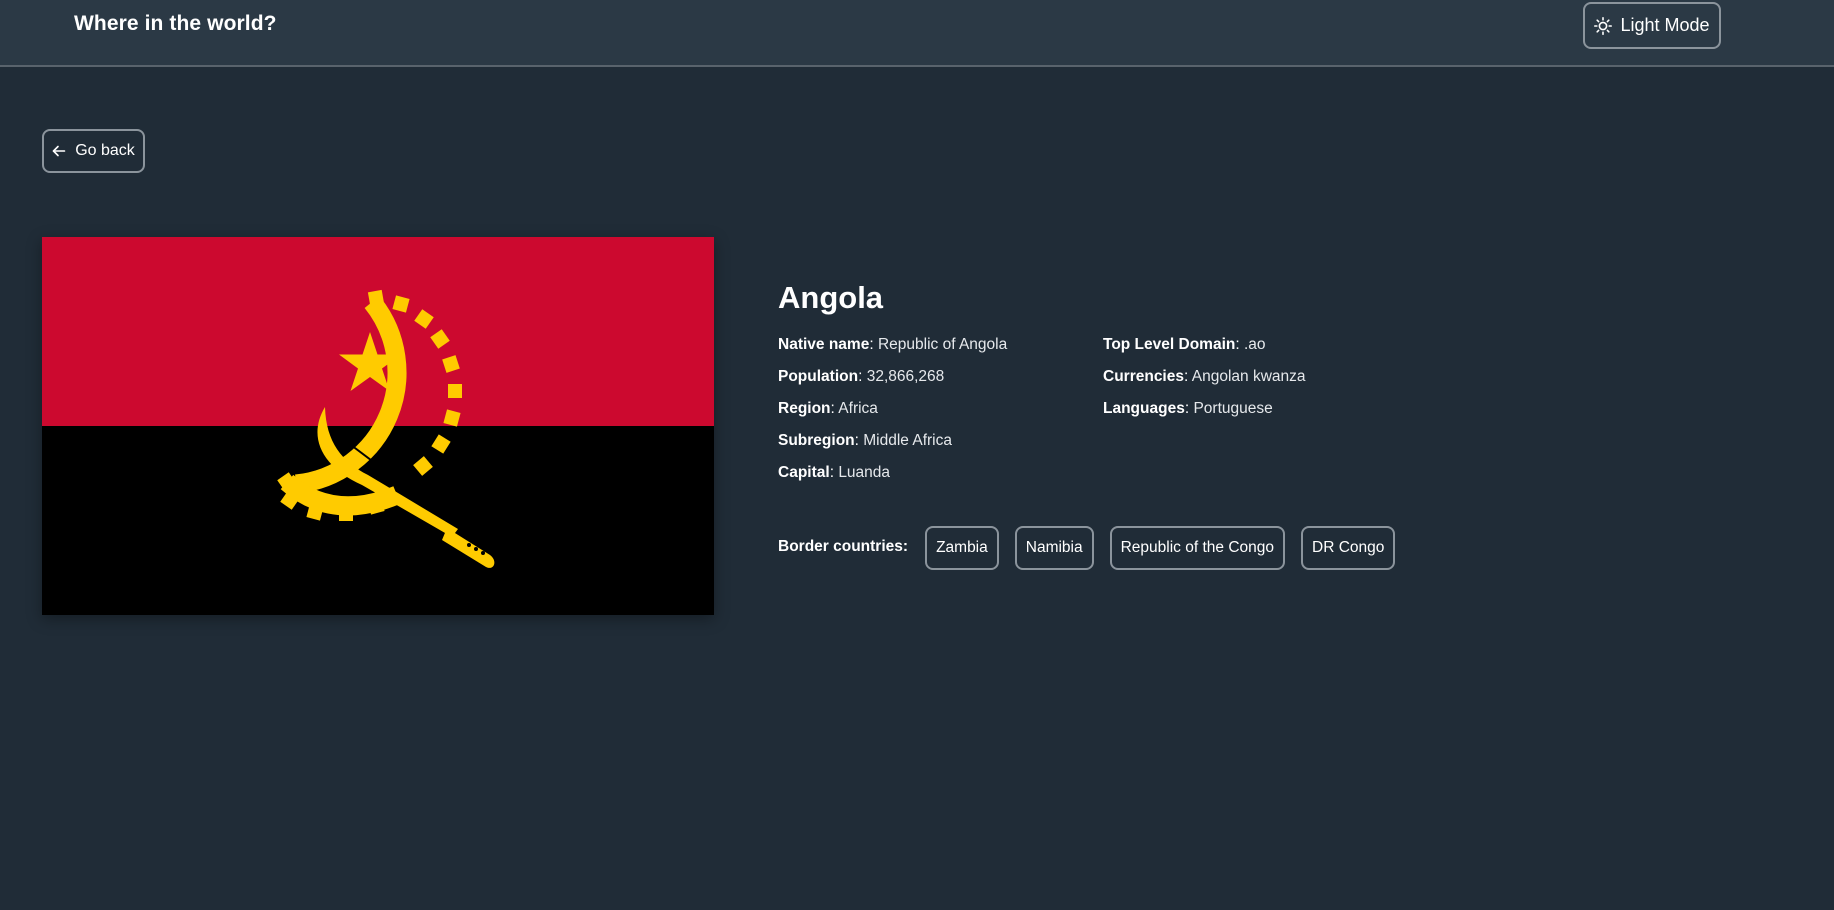  Describe the element at coordinates (1254, 344) in the screenshot. I see `info-value: .ao` at that location.